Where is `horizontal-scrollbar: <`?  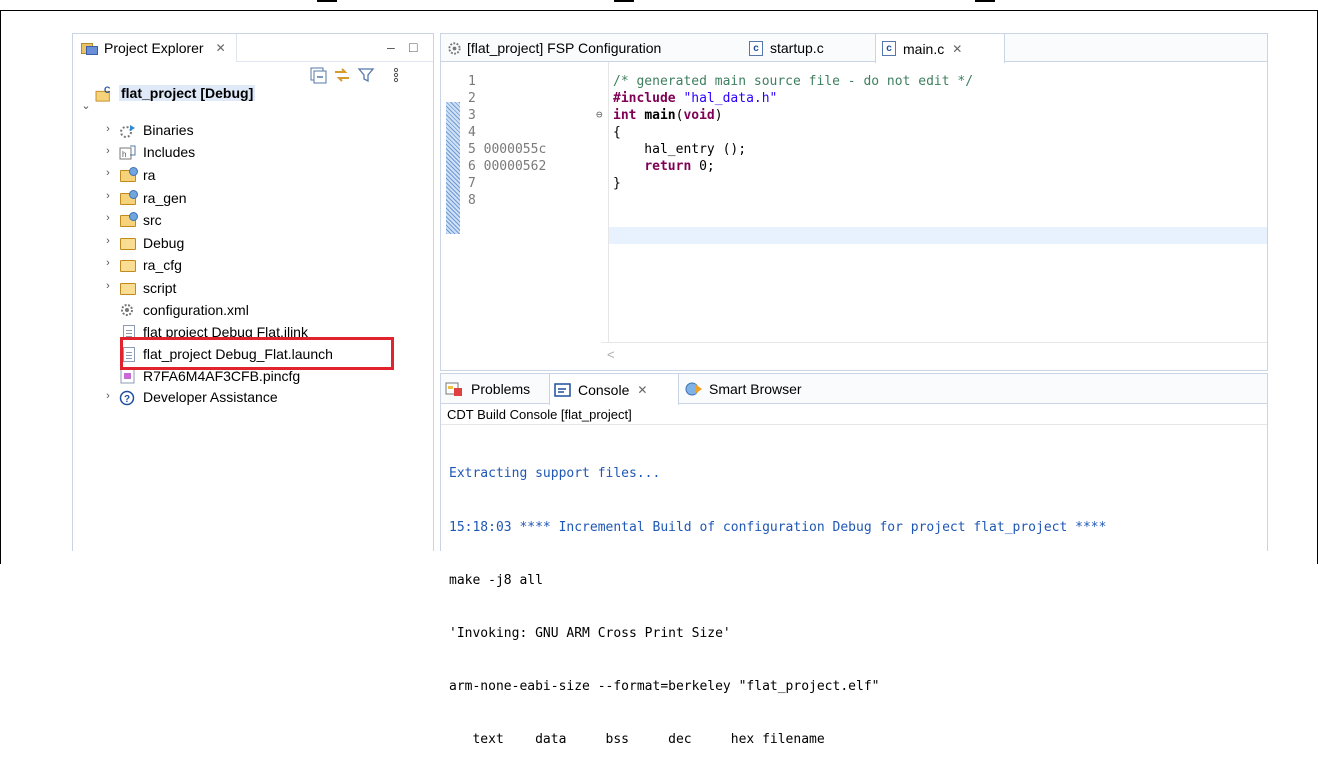 horizontal-scrollbar: < is located at coordinates (934, 355).